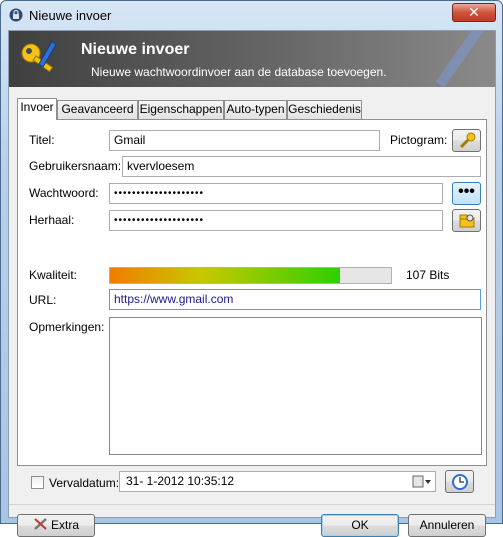 The height and width of the screenshot is (537, 503). Describe the element at coordinates (52, 220) in the screenshot. I see `repeat-label: Herhaal:` at that location.